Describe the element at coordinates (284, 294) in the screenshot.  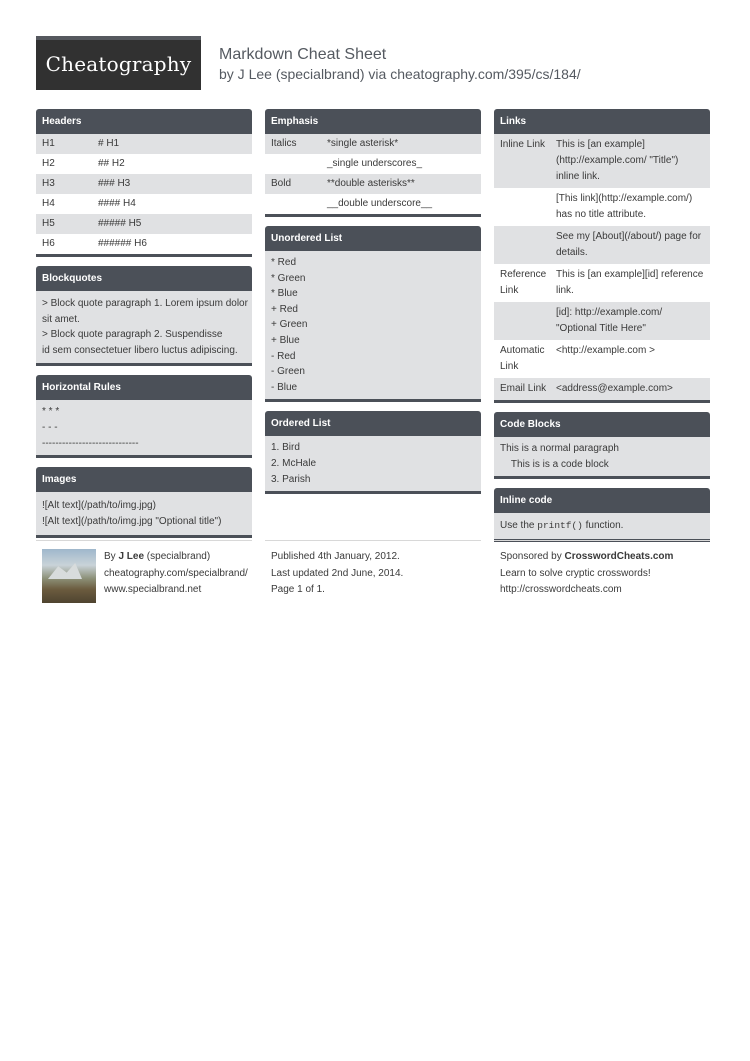
I see `text-line: * Blue` at that location.